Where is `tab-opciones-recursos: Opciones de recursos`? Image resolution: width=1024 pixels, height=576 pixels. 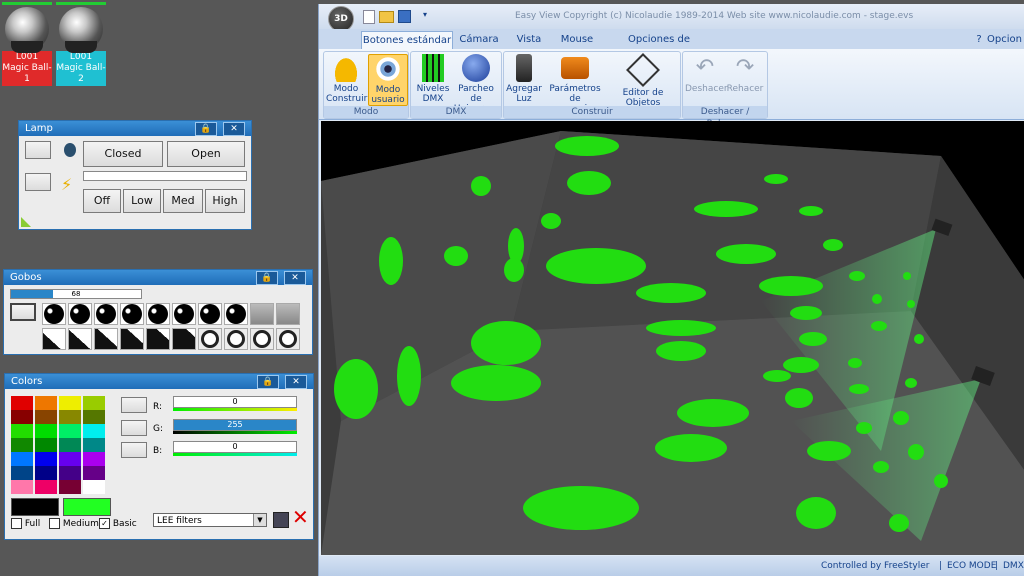
tab-opciones-recursos: Opciones de recursos is located at coordinates (659, 47).